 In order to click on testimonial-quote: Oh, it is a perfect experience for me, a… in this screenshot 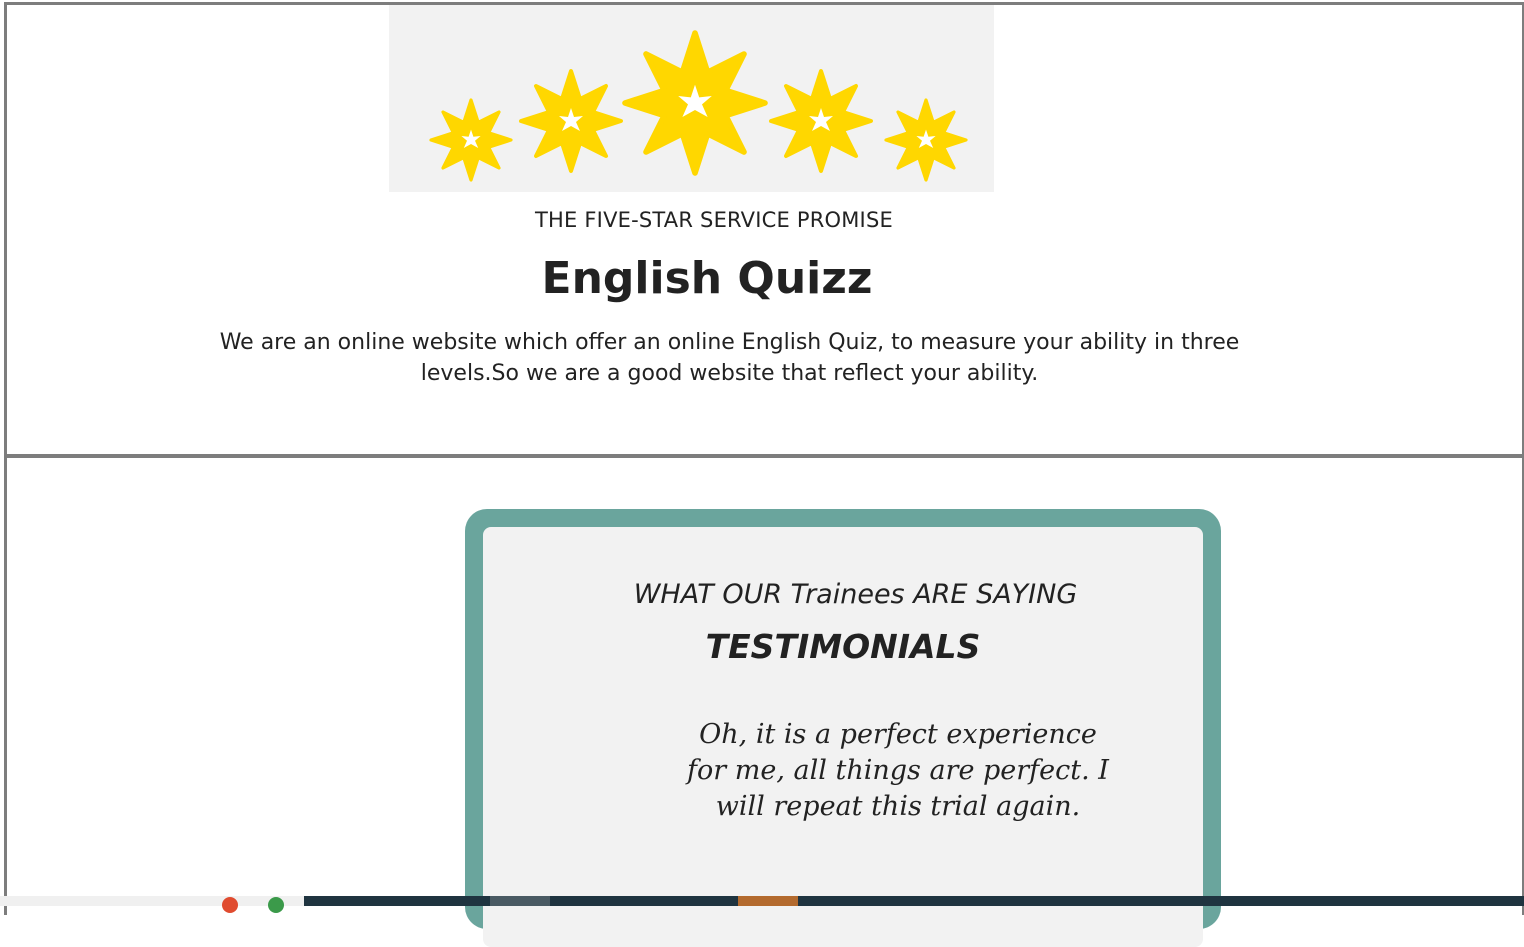, I will do `click(898, 770)`.